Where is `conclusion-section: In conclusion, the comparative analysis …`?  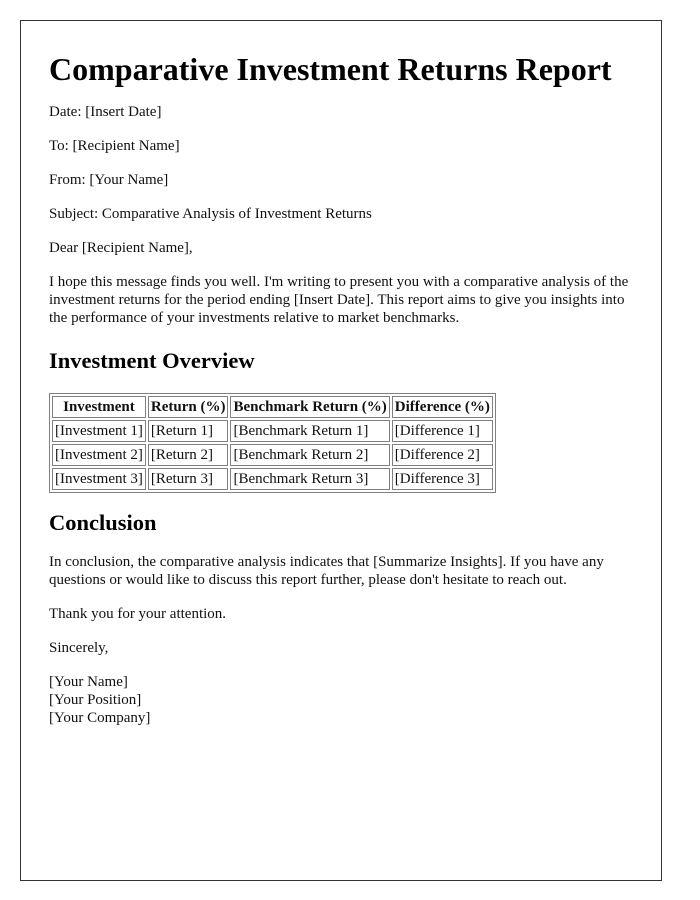 conclusion-section: In conclusion, the comparative analysis … is located at coordinates (355, 605).